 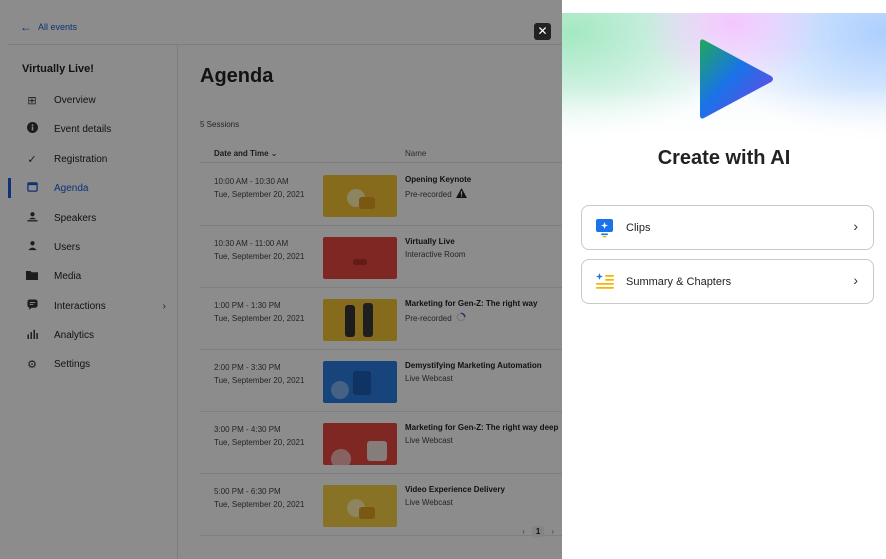 What do you see at coordinates (736, 79) in the screenshot?
I see `play-logo-icon` at bounding box center [736, 79].